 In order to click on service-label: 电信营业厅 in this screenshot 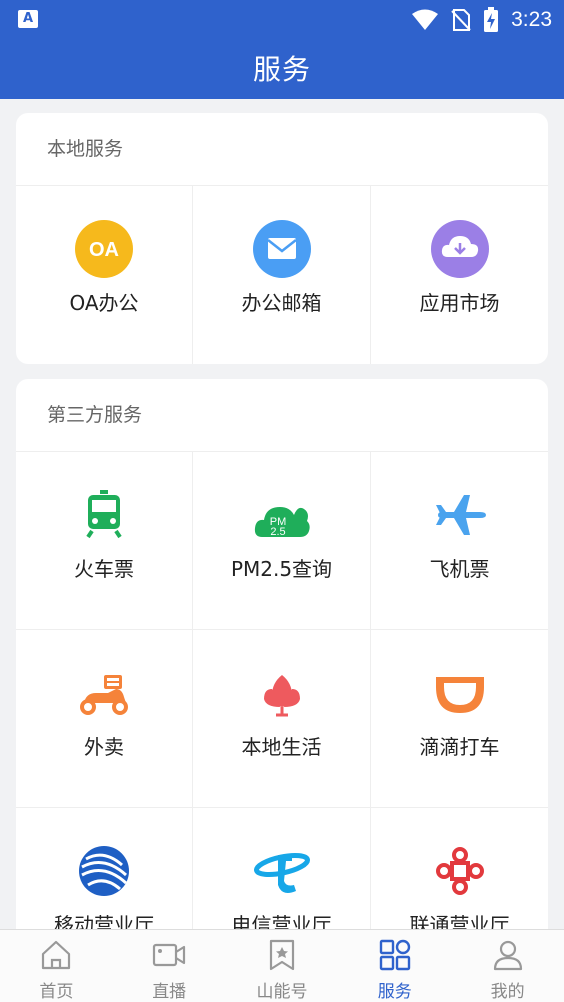, I will do `click(281, 921)`.